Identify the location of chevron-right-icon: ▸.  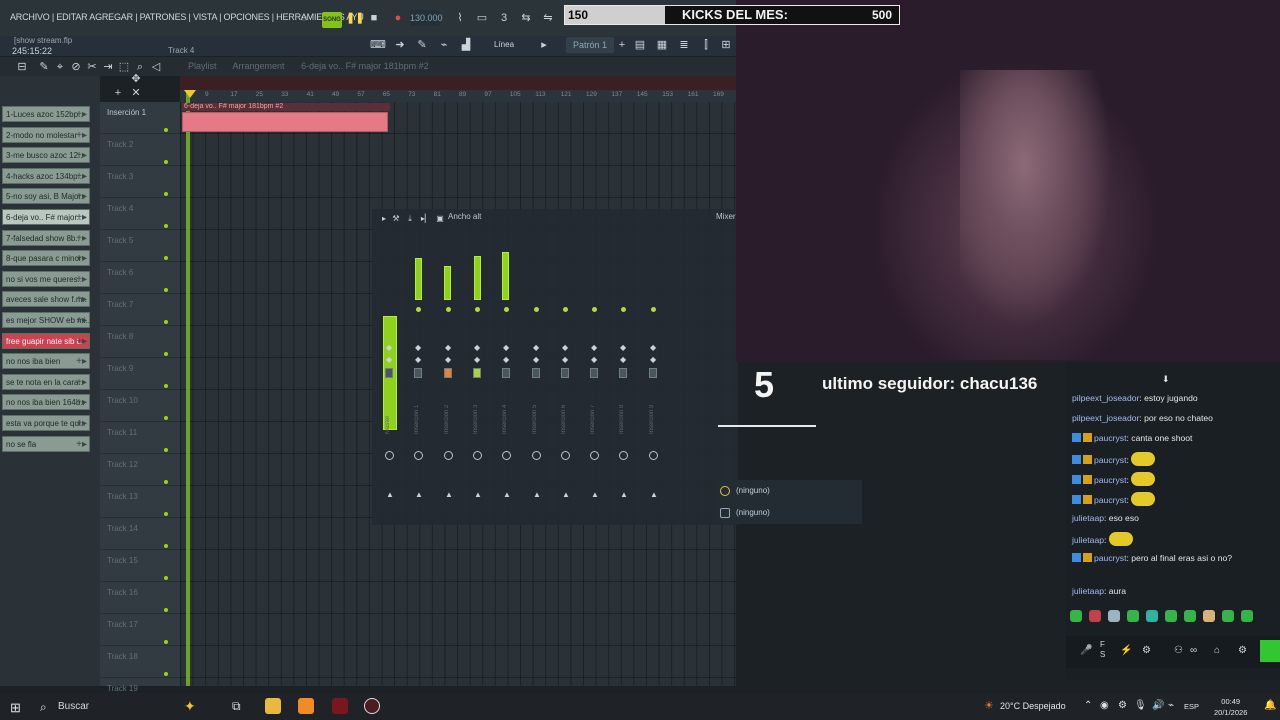
(544, 45).